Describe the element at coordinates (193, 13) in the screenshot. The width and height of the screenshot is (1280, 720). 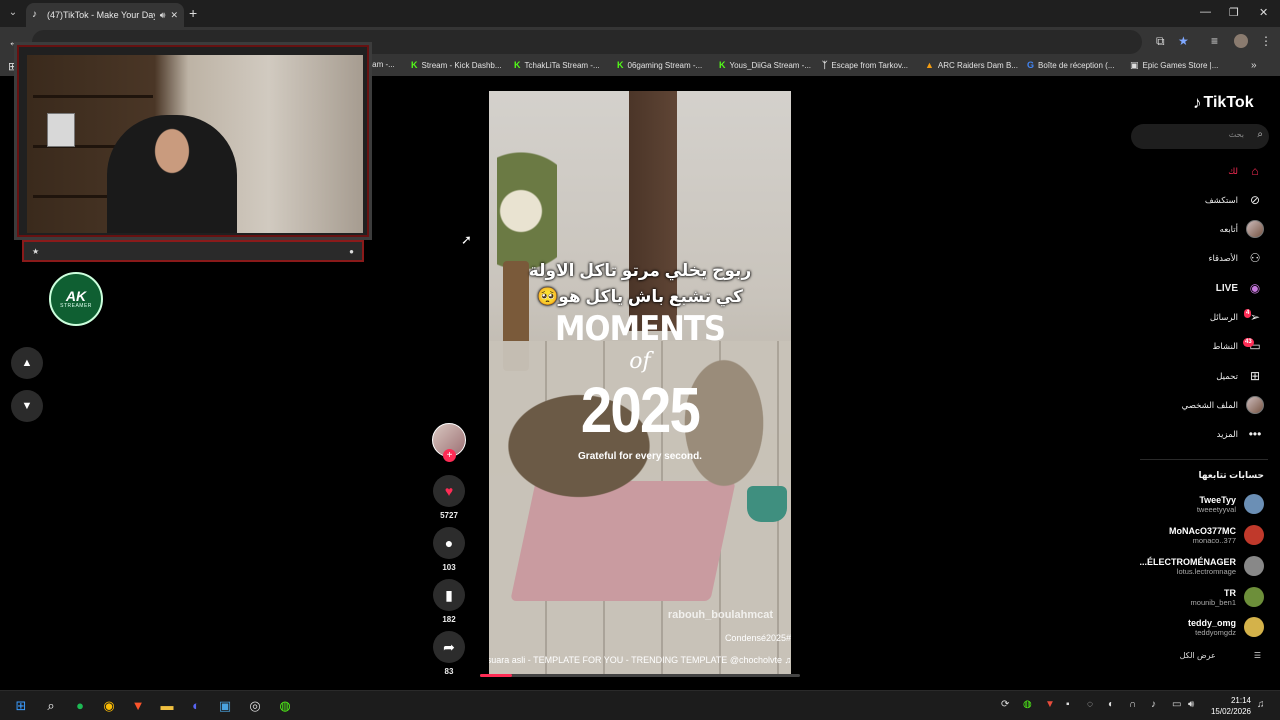
I see `new-tab-button: +` at that location.